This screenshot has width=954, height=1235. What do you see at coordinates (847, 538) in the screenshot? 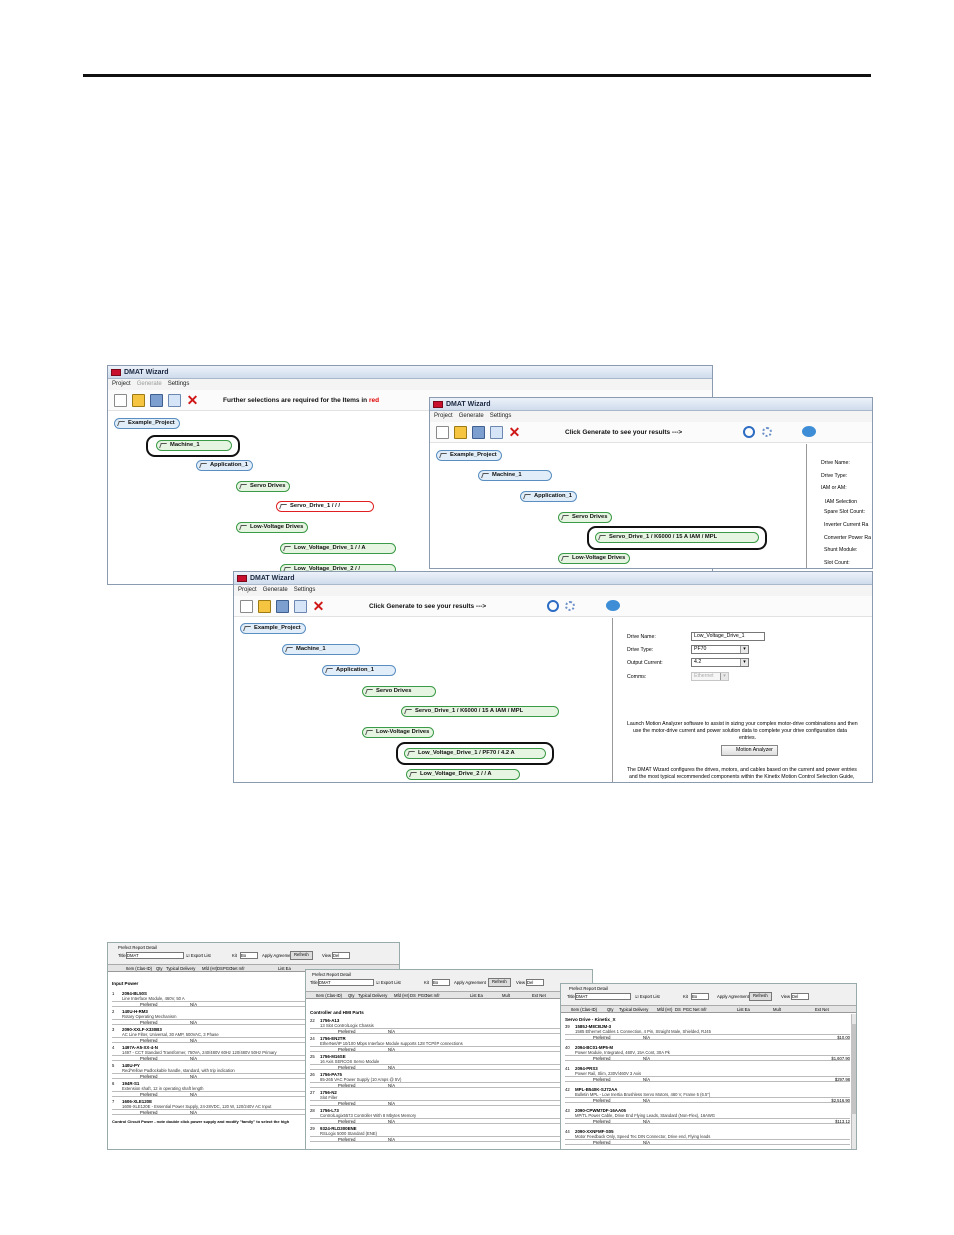
I see `converter-power-label: Converter Power Ra` at bounding box center [847, 538].